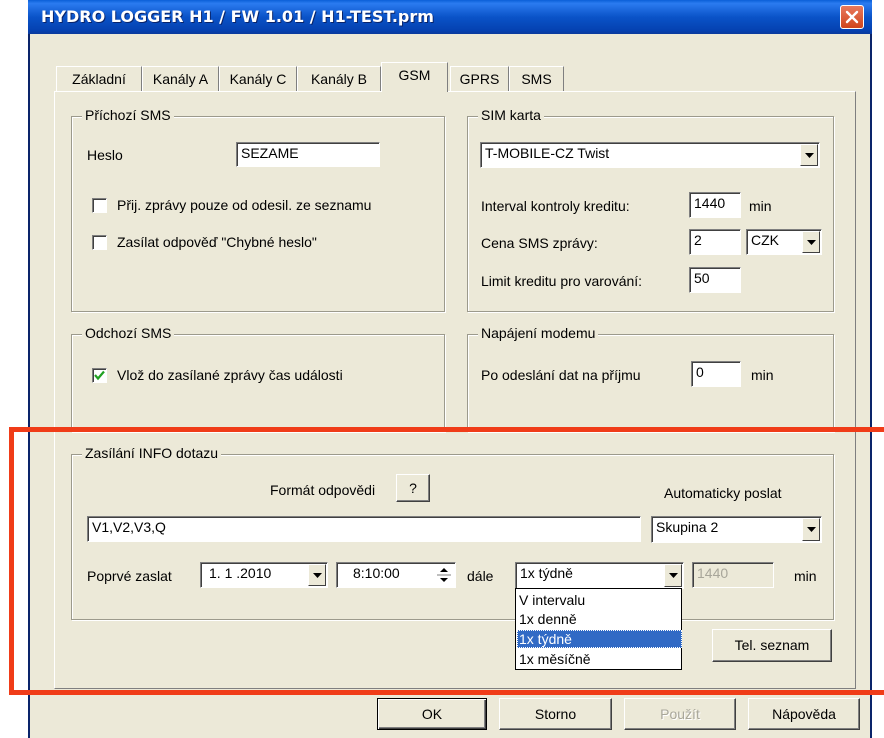 The width and height of the screenshot is (884, 738). Describe the element at coordinates (804, 714) in the screenshot. I see `help-button: Nápověda` at that location.